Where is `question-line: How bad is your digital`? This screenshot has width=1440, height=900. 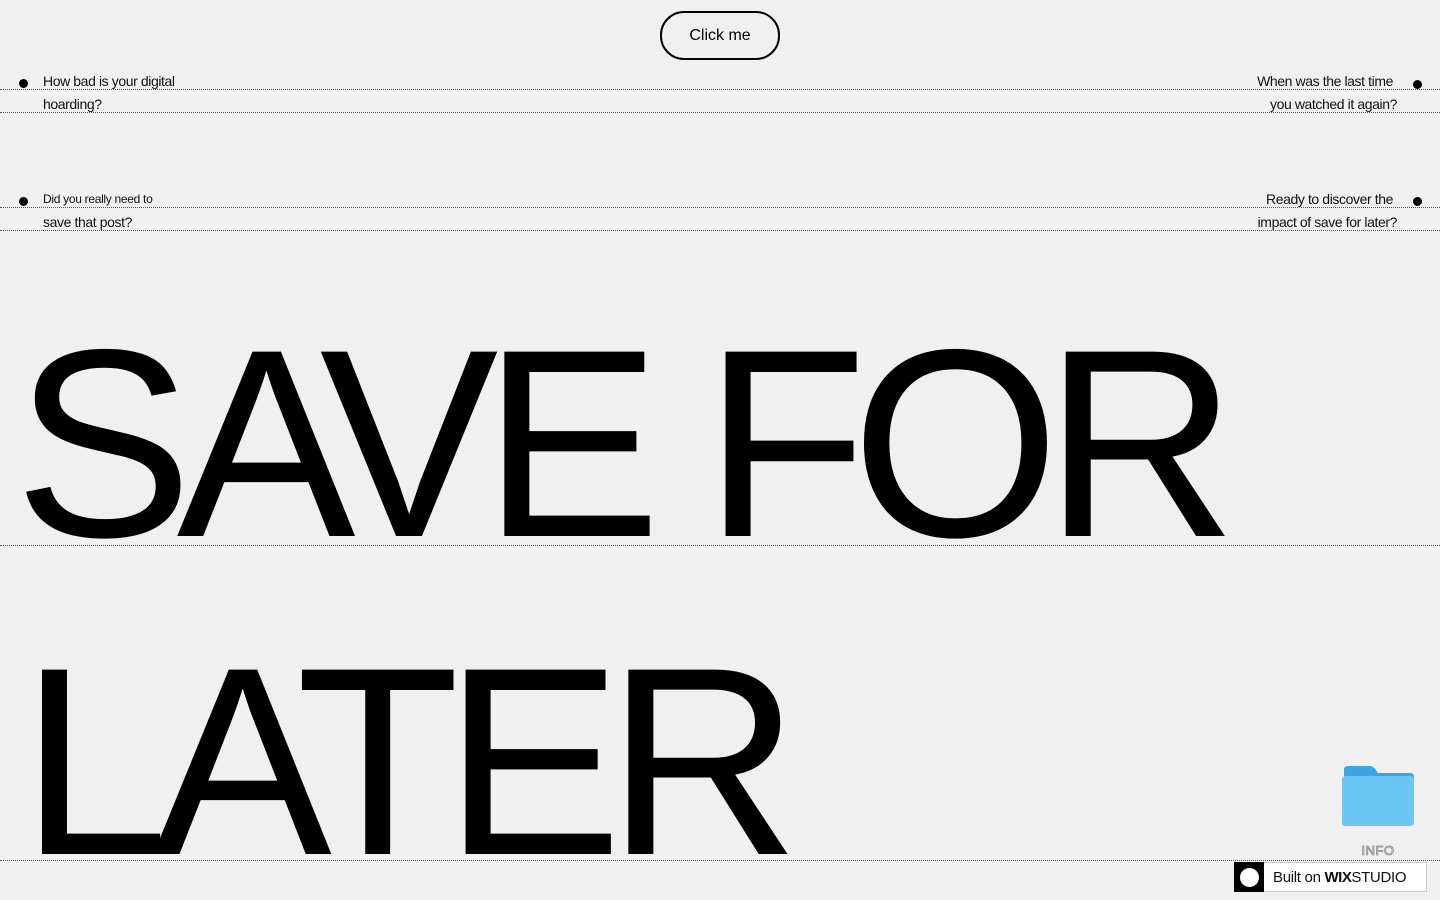 question-line: How bad is your digital is located at coordinates (109, 81).